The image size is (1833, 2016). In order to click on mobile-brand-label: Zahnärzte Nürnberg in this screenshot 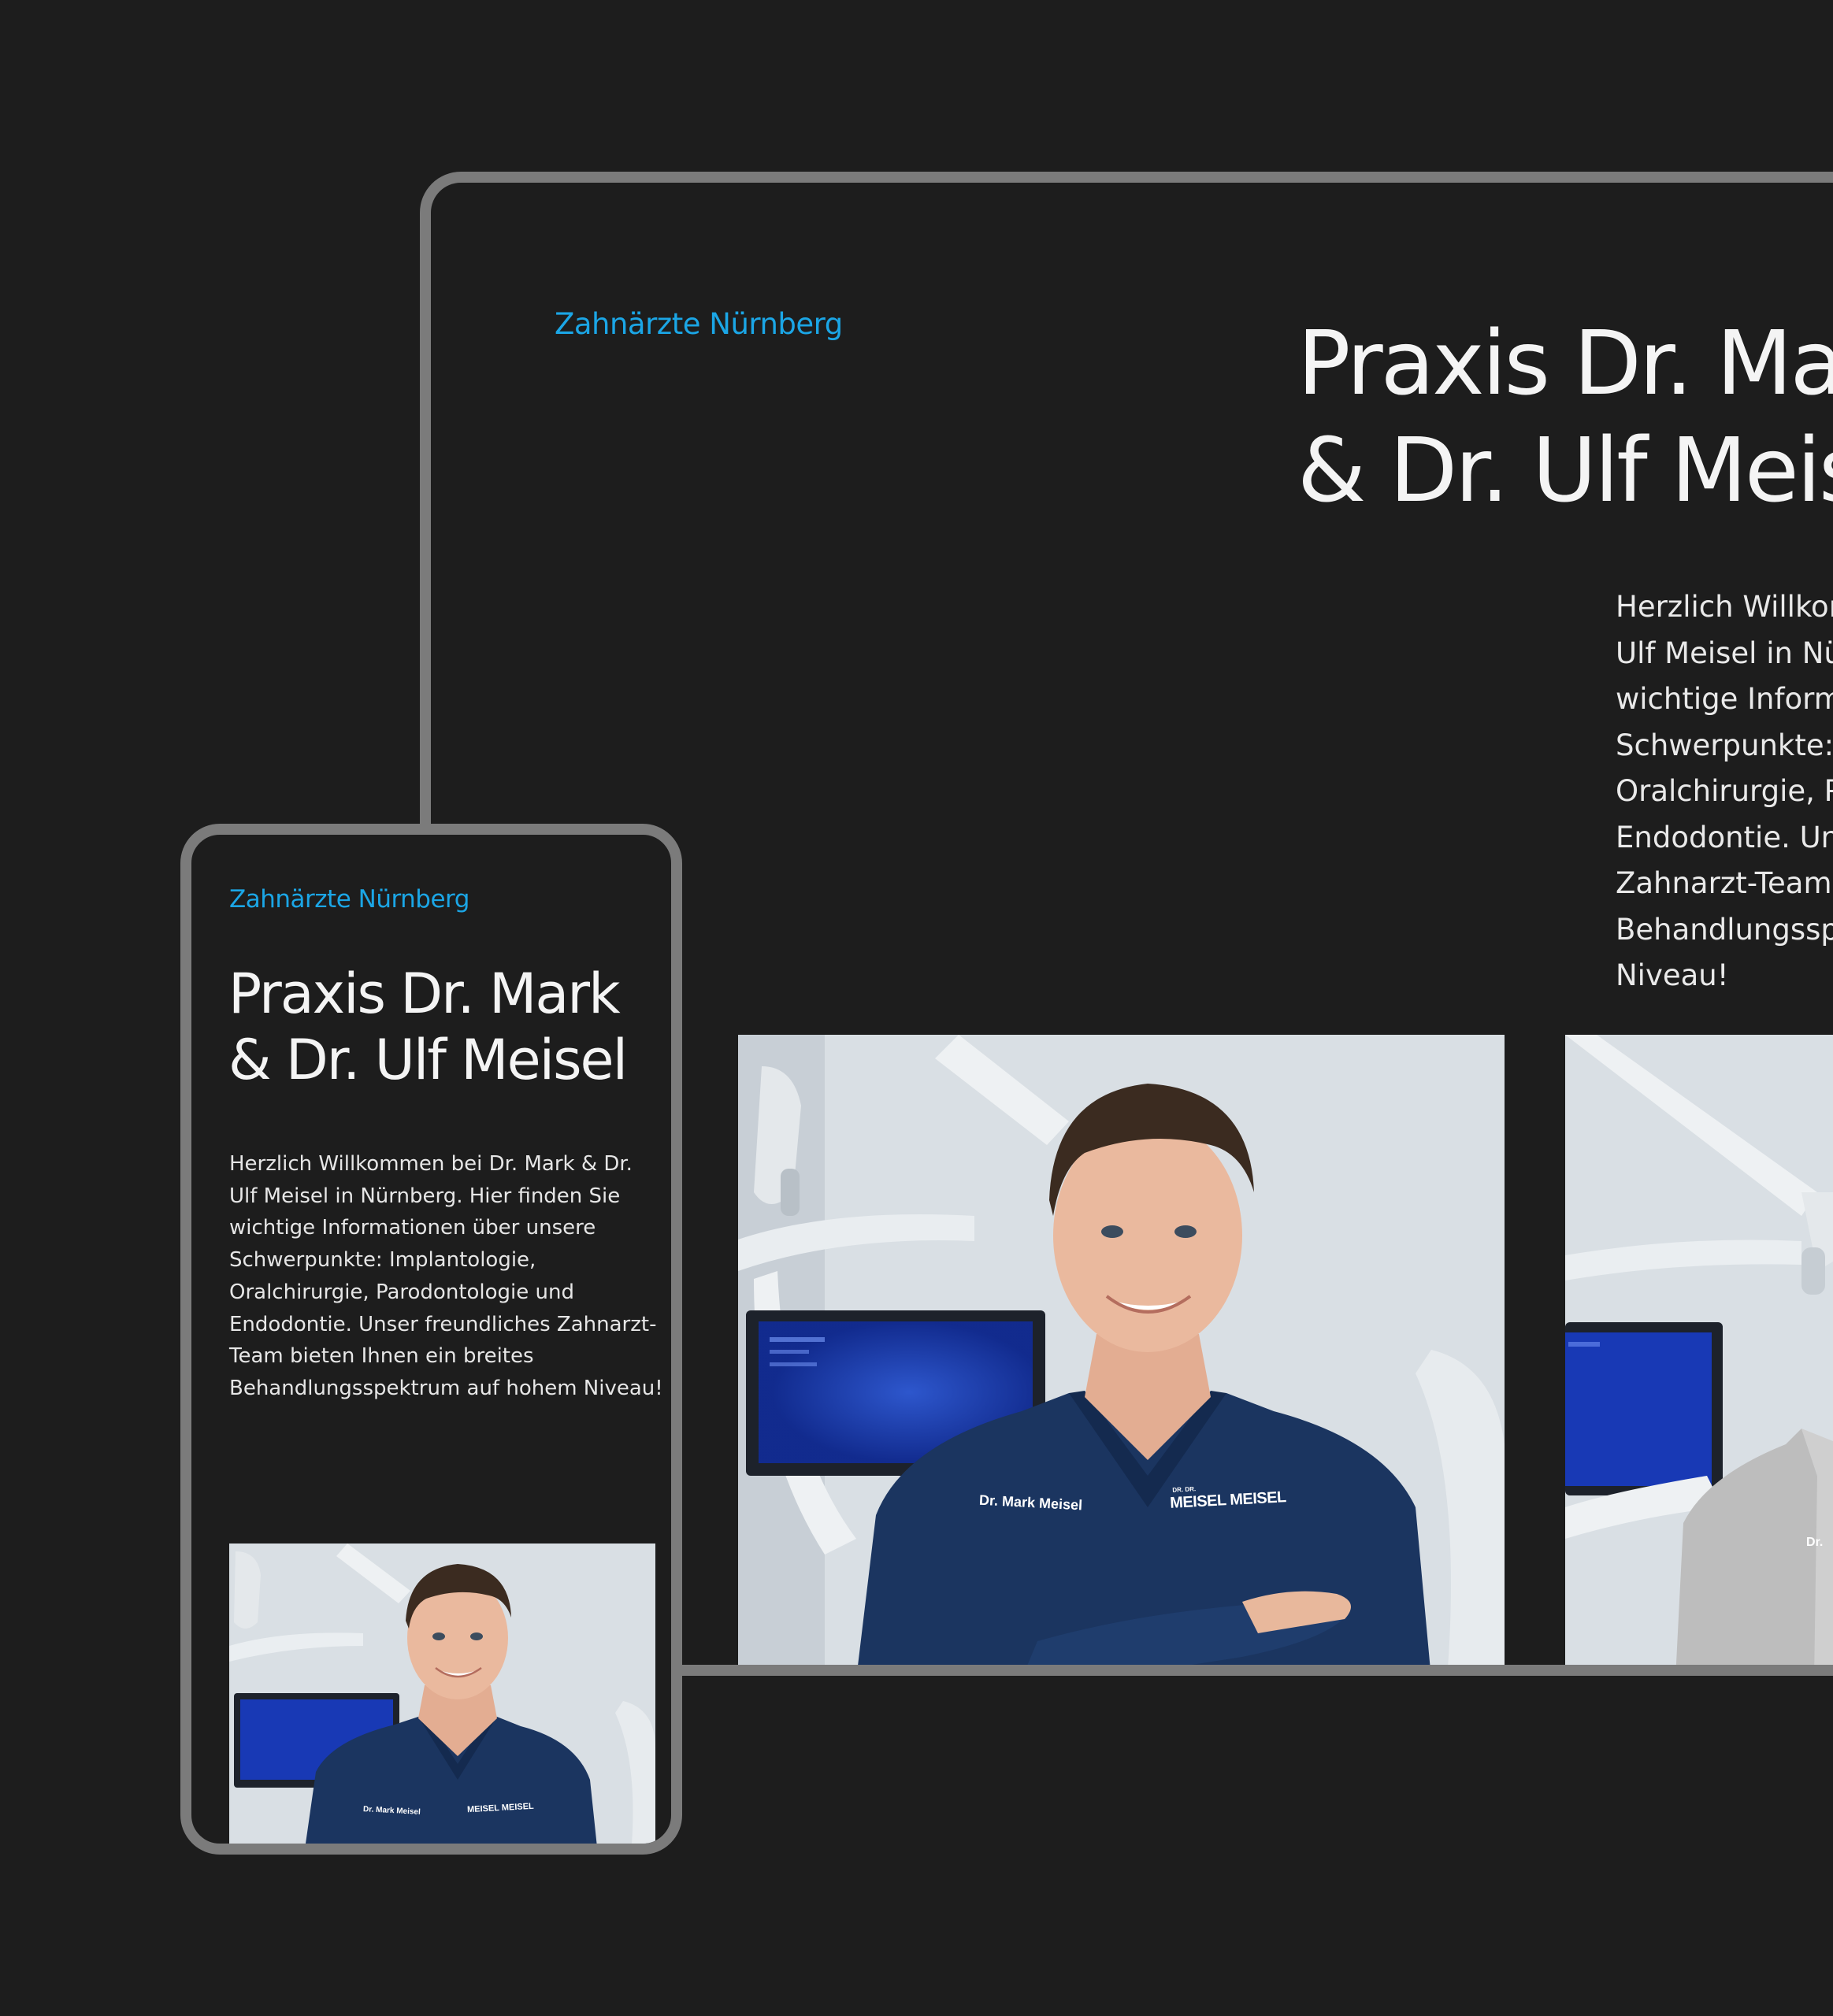, I will do `click(349, 899)`.